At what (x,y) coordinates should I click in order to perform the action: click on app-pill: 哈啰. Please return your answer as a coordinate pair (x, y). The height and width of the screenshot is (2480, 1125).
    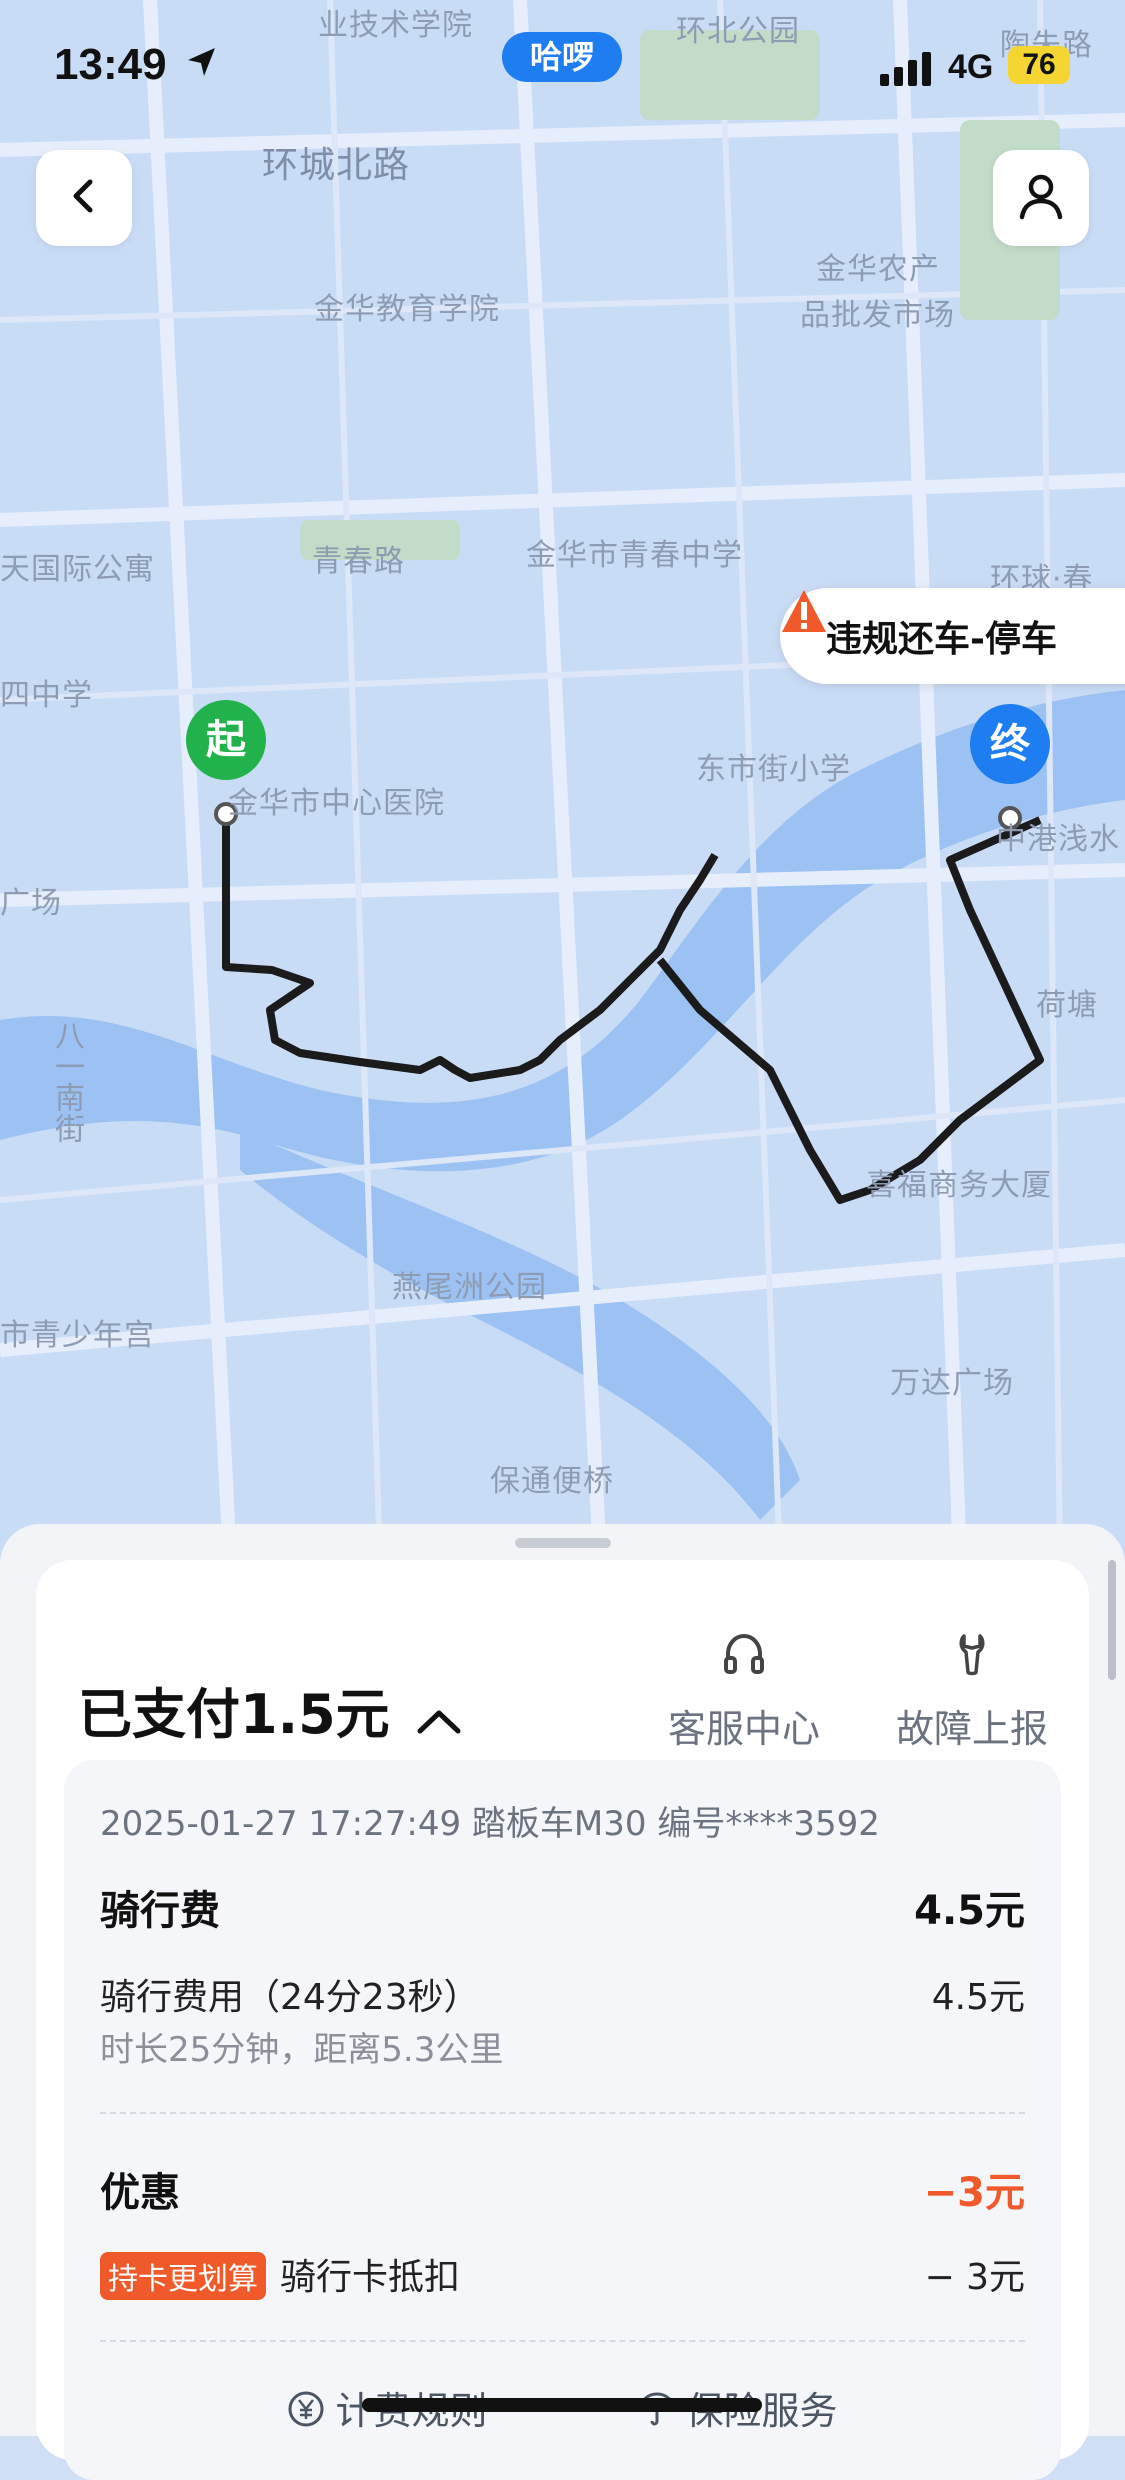
    Looking at the image, I should click on (562, 57).